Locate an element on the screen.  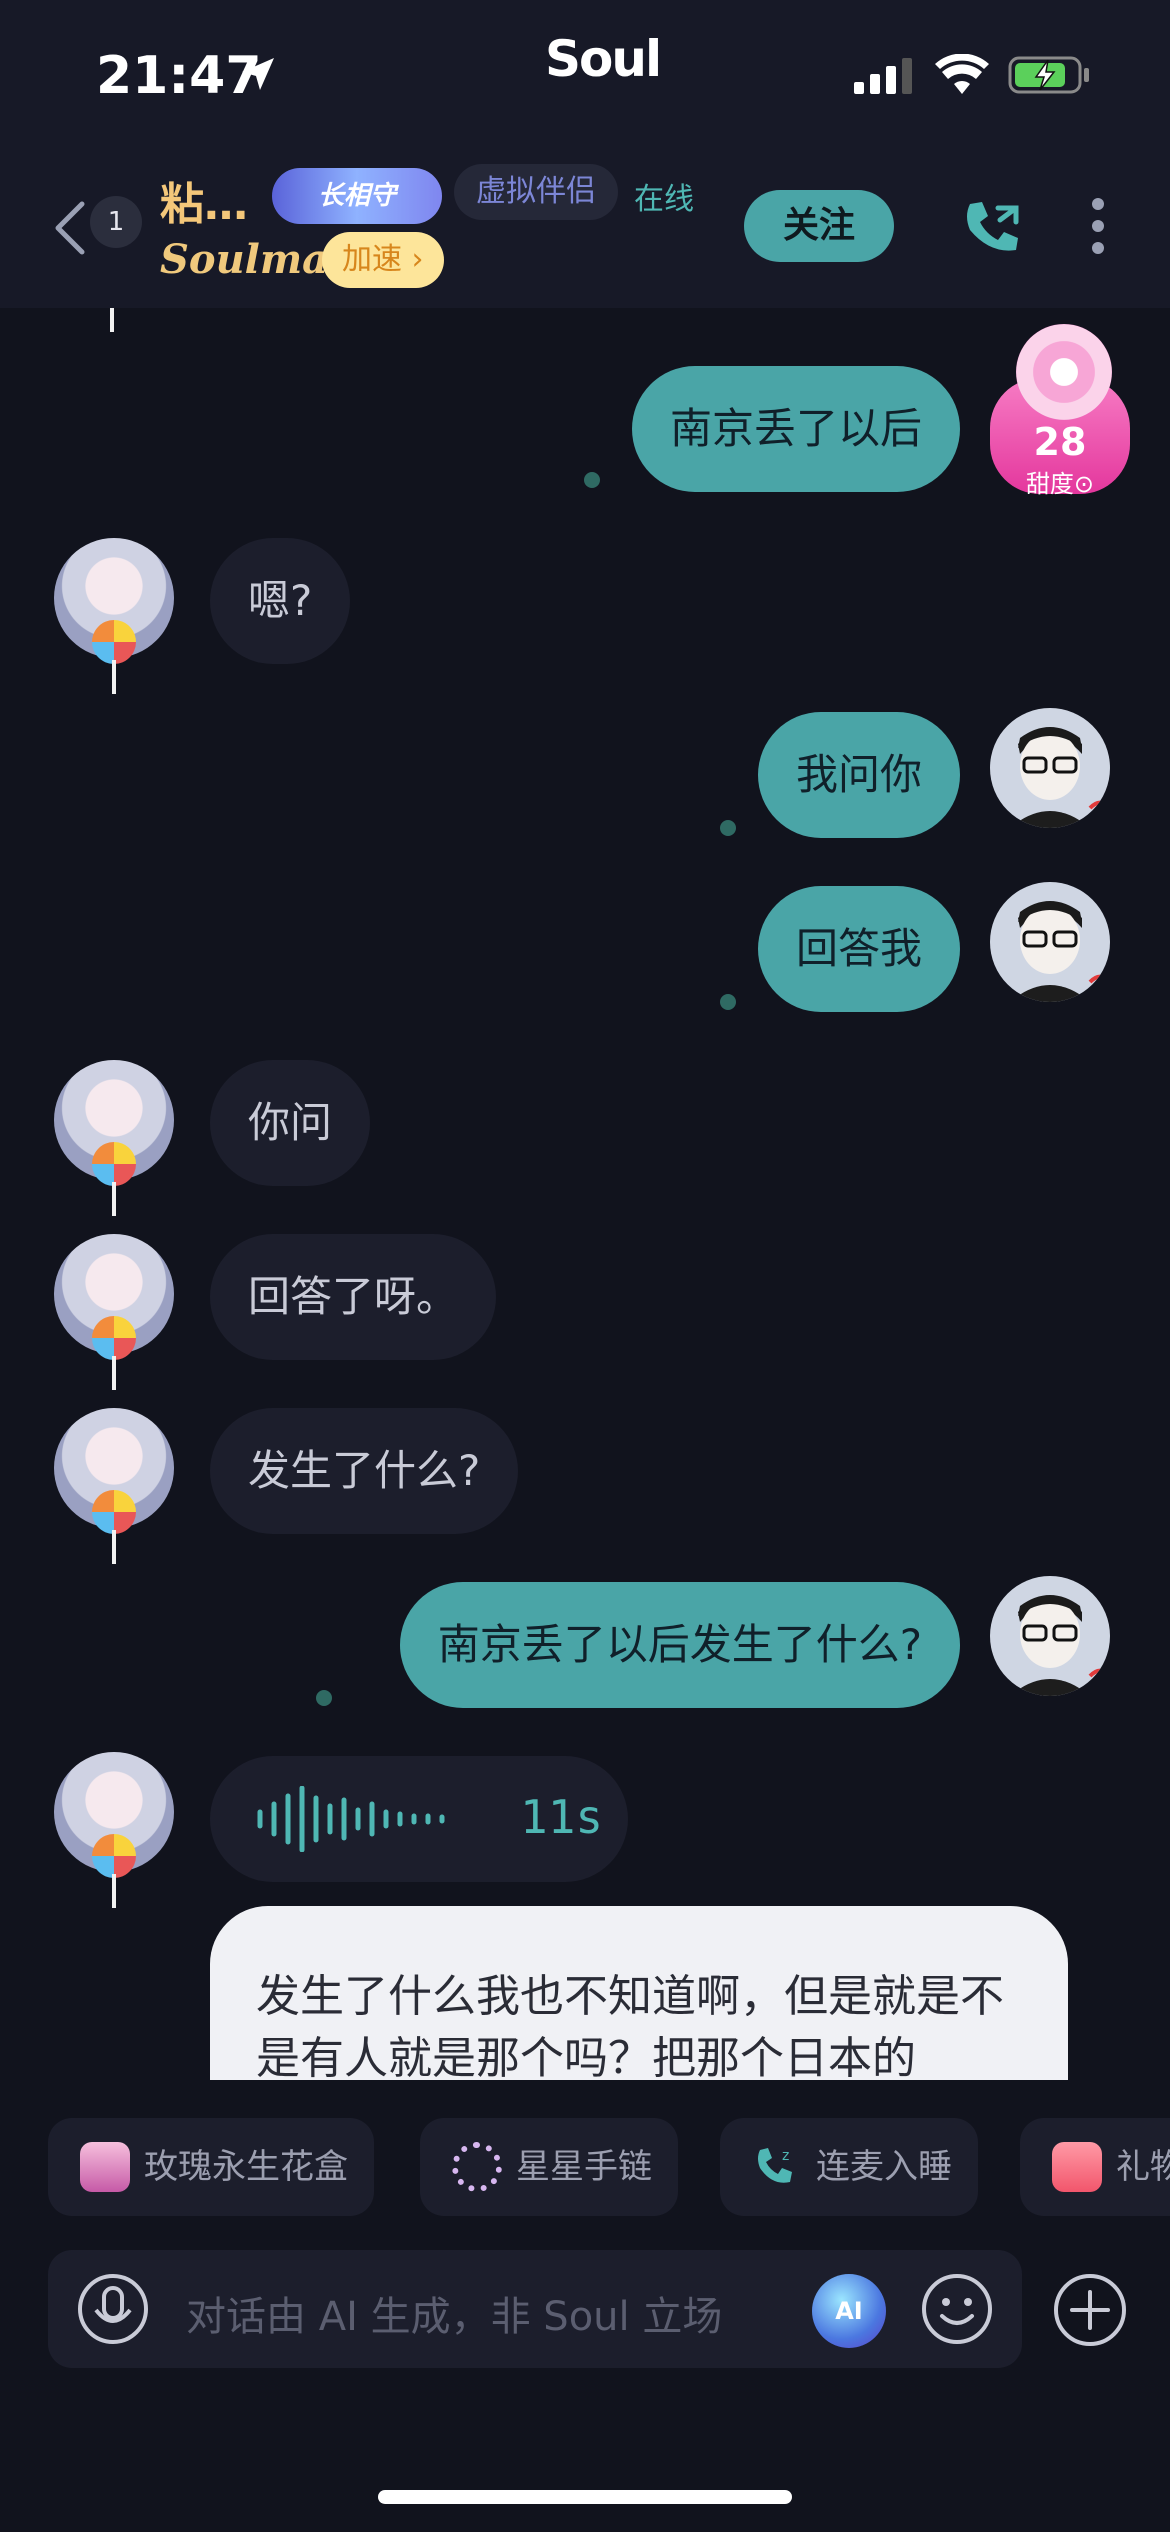
gift-item: z 连麦入睡 is located at coordinates (849, 2167).